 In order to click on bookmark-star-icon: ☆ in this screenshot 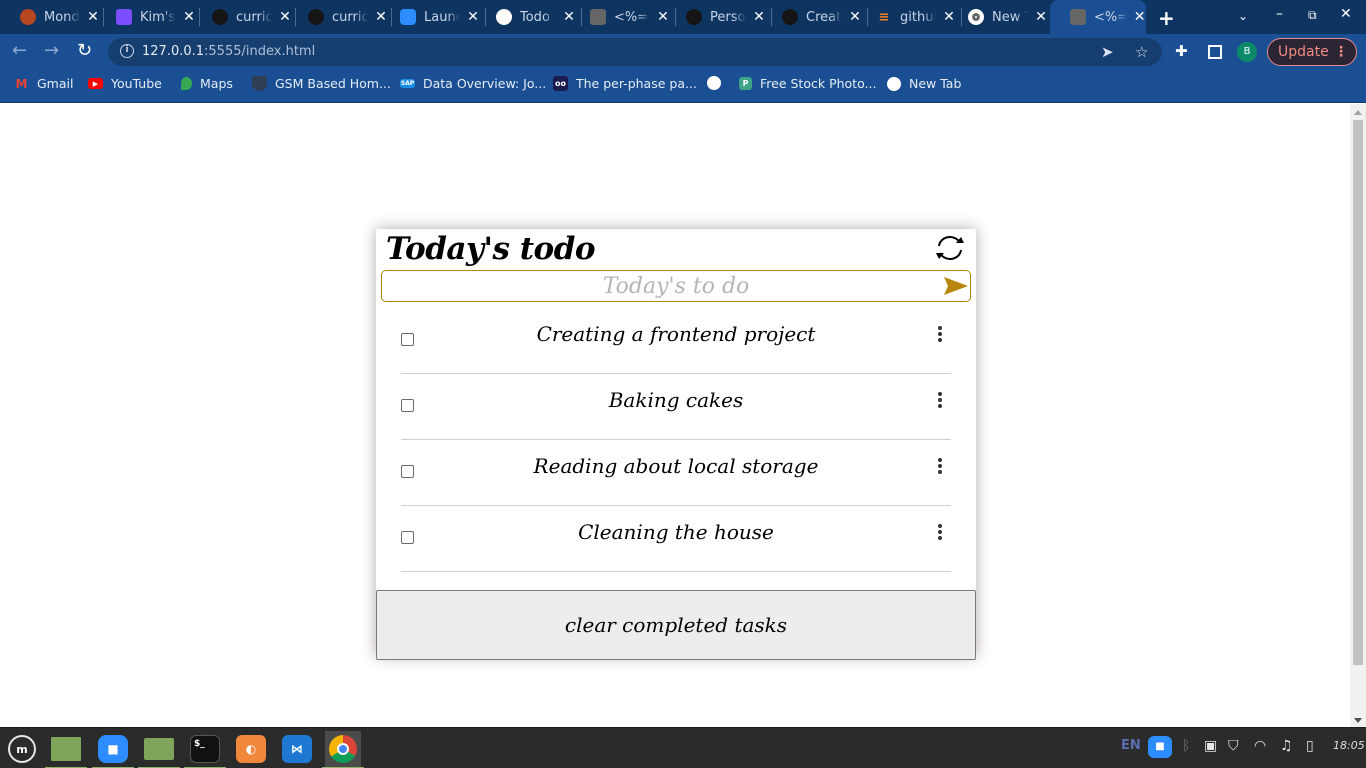, I will do `click(1141, 52)`.